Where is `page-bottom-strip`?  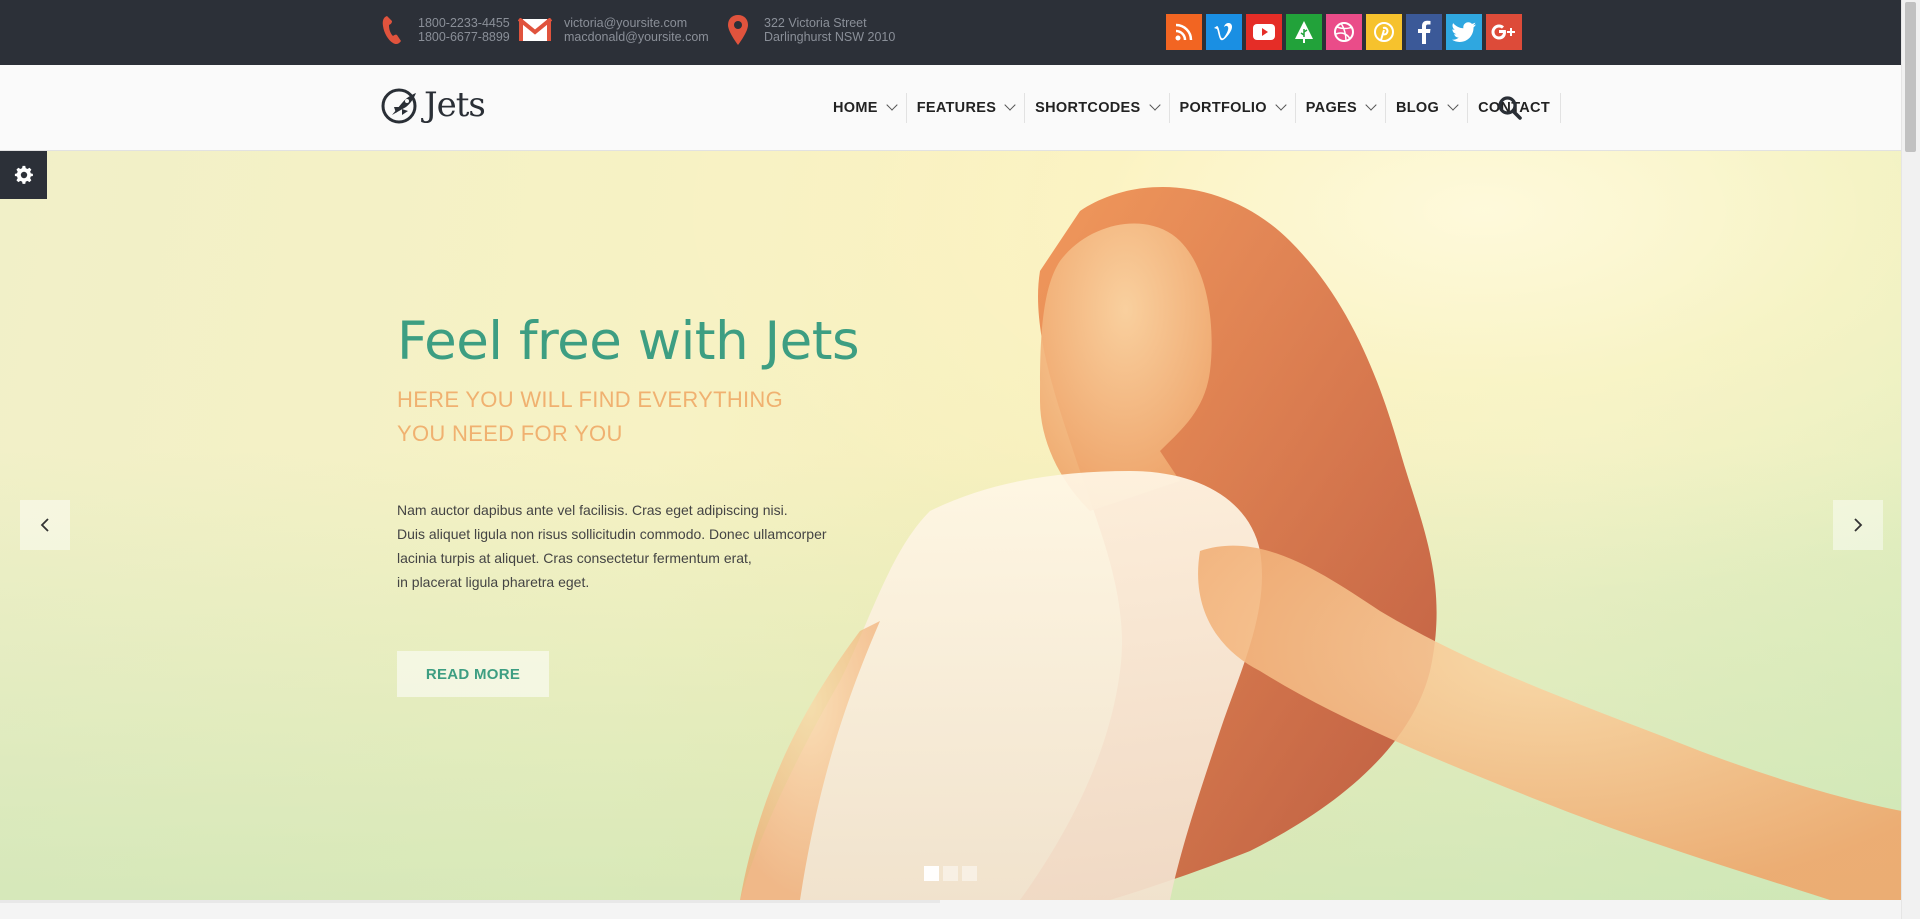
page-bottom-strip is located at coordinates (951, 909).